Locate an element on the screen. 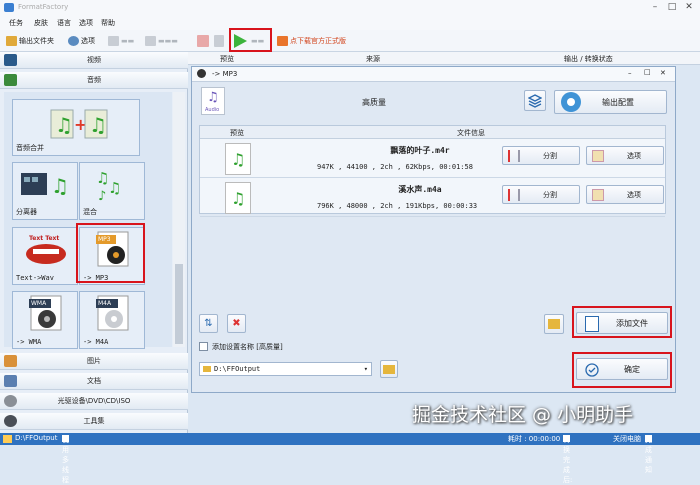  options-icon is located at coordinates (598, 156).